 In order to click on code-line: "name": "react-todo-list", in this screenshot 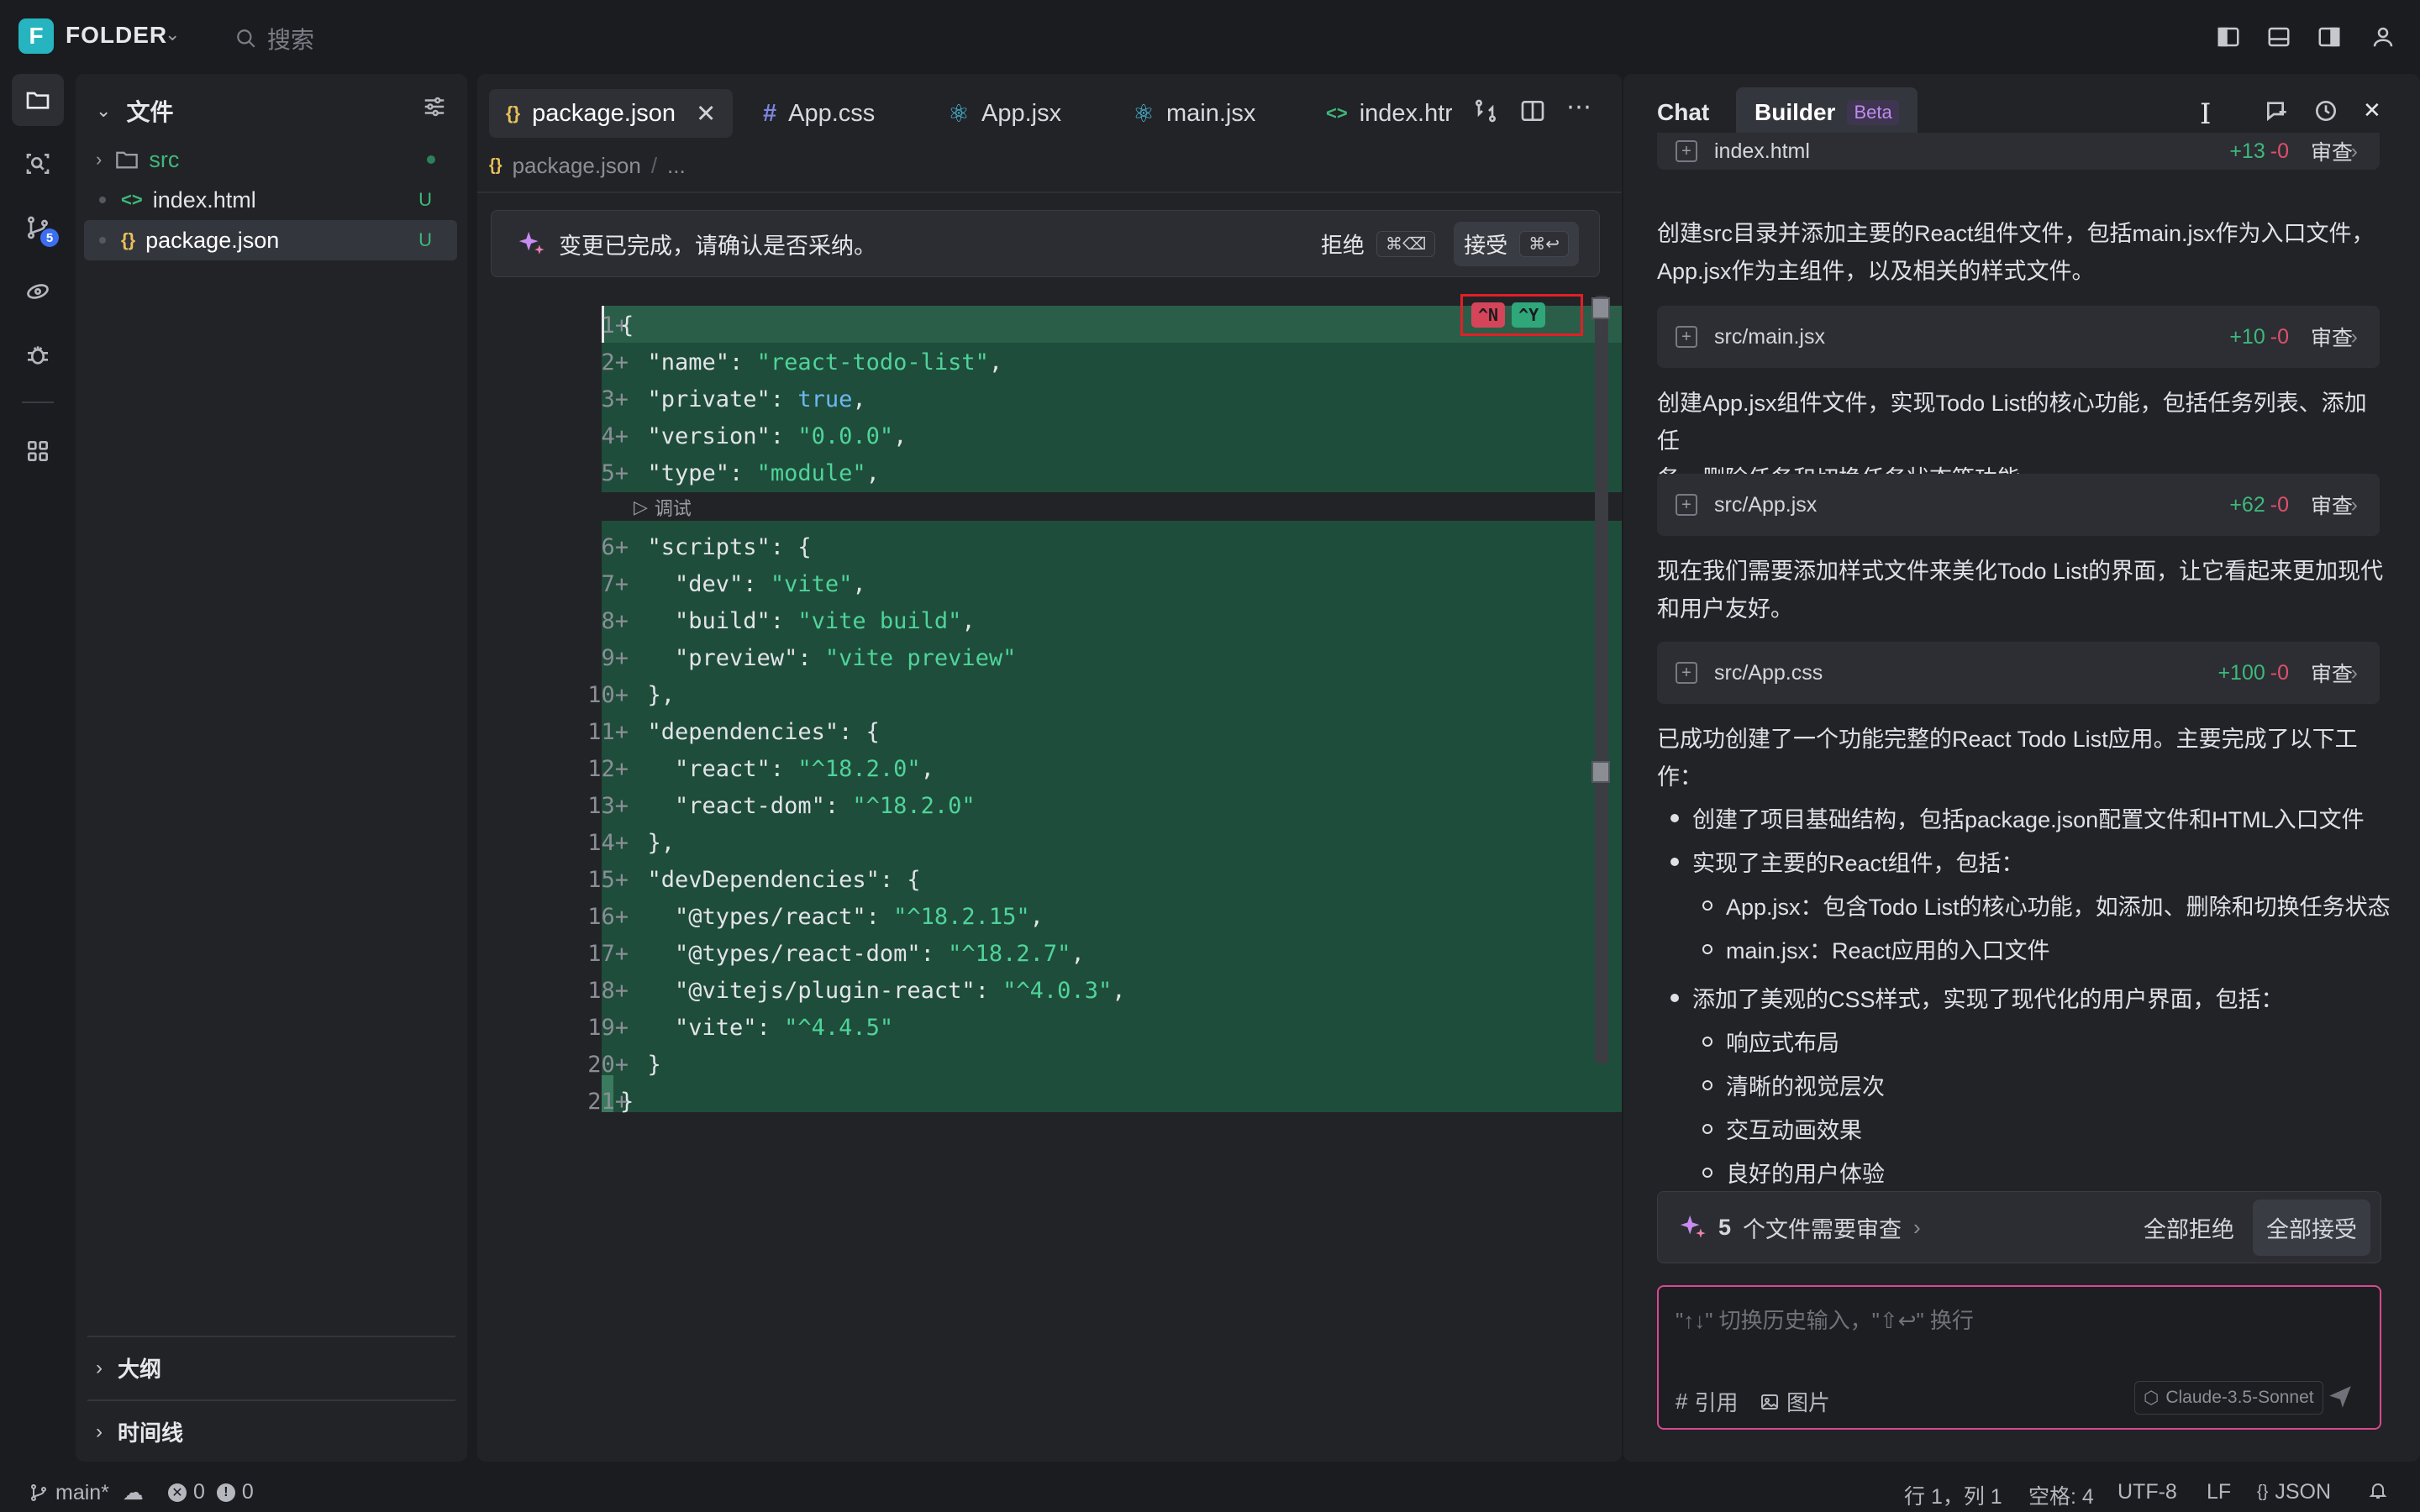, I will do `click(811, 362)`.